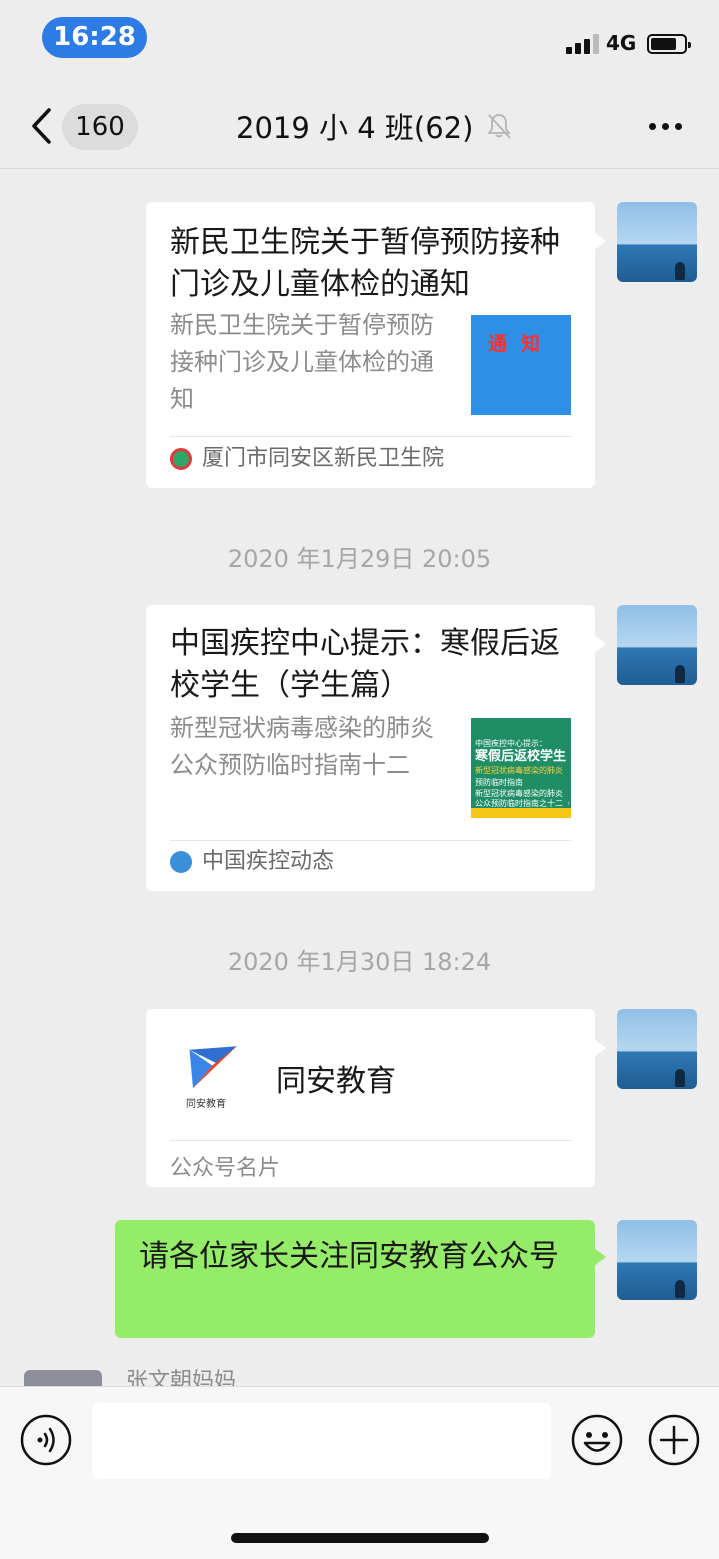 The width and height of the screenshot is (719, 1559). What do you see at coordinates (302, 362) in the screenshot?
I see `article-description: 新民卫生院关于暂停预防接种门诊及儿童体检的通知` at bounding box center [302, 362].